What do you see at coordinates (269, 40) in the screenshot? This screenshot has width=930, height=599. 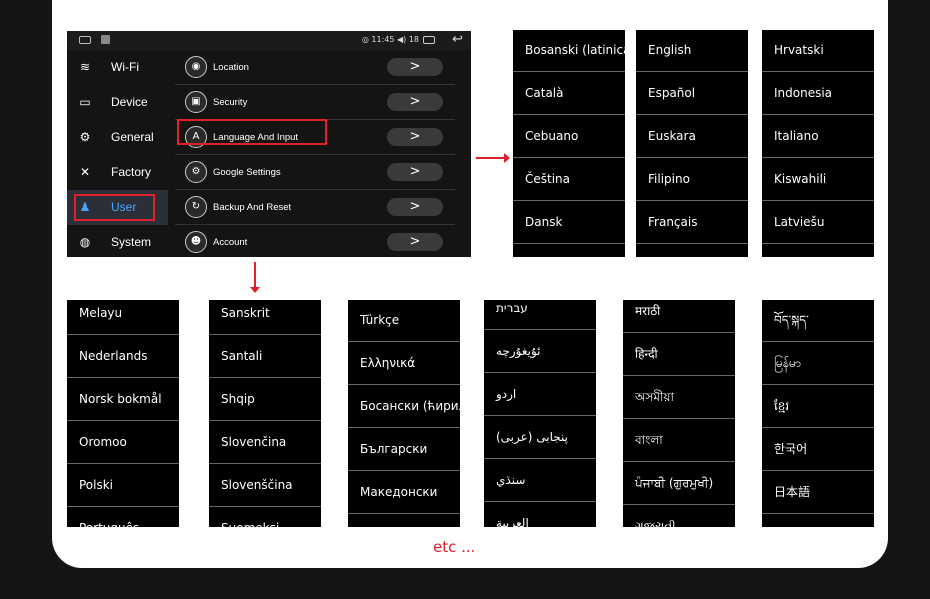 I see `status-bar: ◎ 11:45 ◀) 18 ↩` at bounding box center [269, 40].